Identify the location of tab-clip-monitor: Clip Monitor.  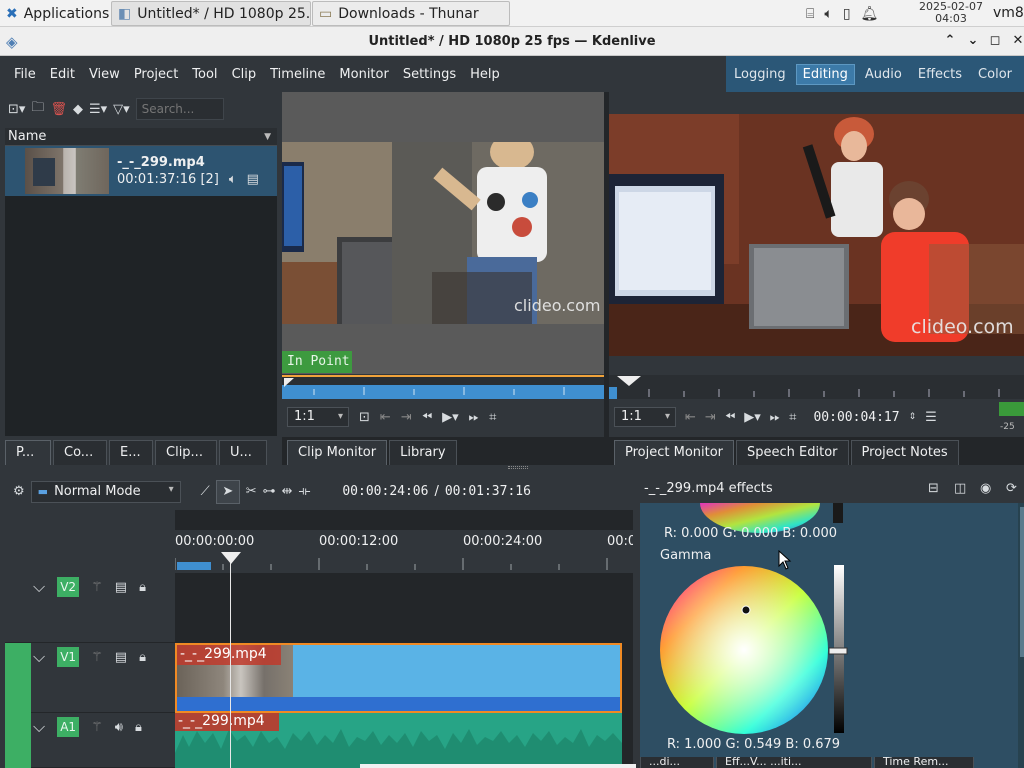
(337, 452).